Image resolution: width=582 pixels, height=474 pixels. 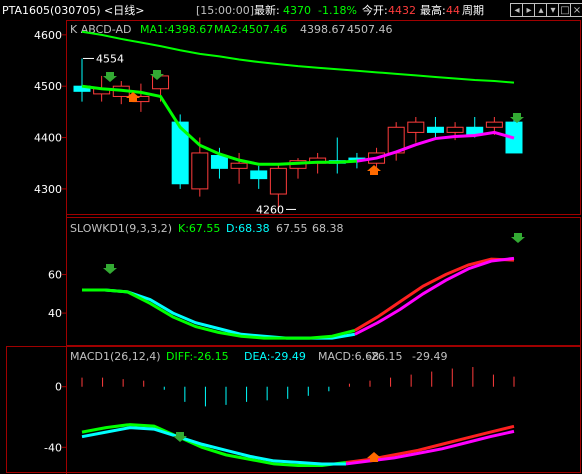 I want to click on macd-title: MACD1(26,12,4), so click(x=115, y=356).